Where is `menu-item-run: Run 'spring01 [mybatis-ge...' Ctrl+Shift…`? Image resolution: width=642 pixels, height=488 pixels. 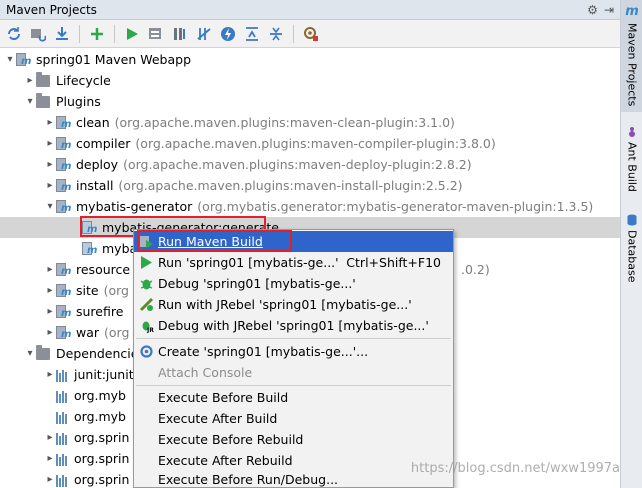
menu-item-run: Run 'spring01 [mybatis-ge...' Ctrl+Shift… is located at coordinates (293, 262).